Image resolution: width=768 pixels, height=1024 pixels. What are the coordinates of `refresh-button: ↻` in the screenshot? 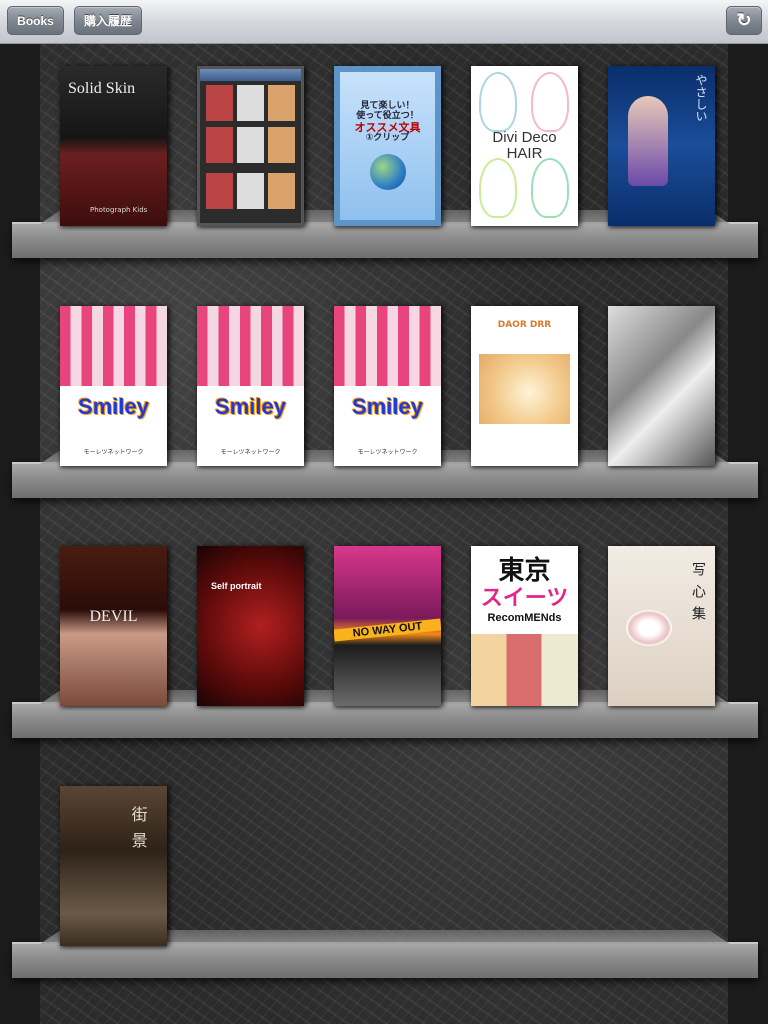 It's located at (744, 20).